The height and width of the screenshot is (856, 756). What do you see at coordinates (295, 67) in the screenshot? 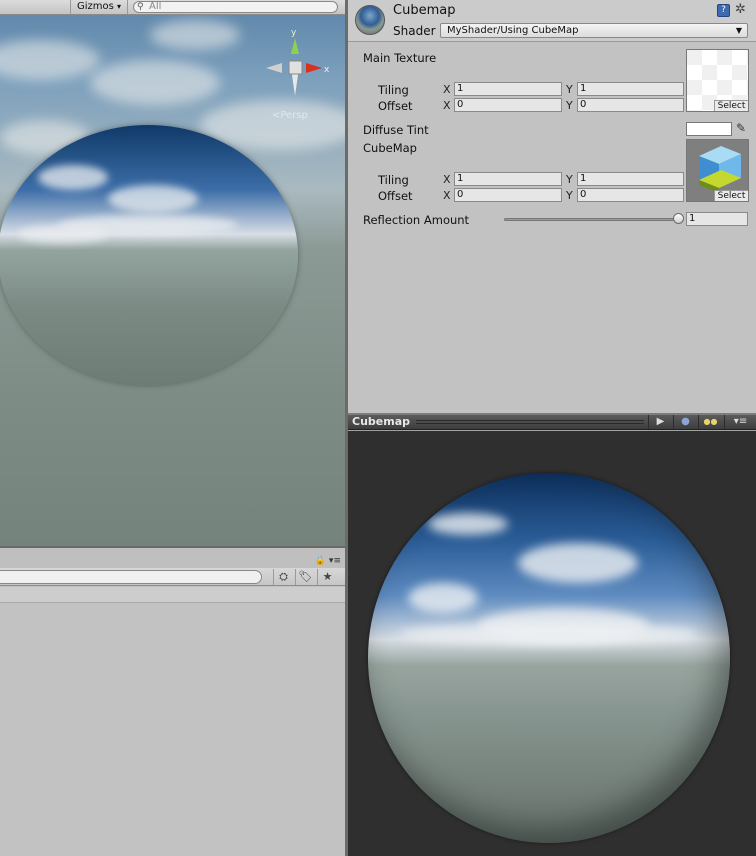
I see `gizmo-center-cube-icon` at bounding box center [295, 67].